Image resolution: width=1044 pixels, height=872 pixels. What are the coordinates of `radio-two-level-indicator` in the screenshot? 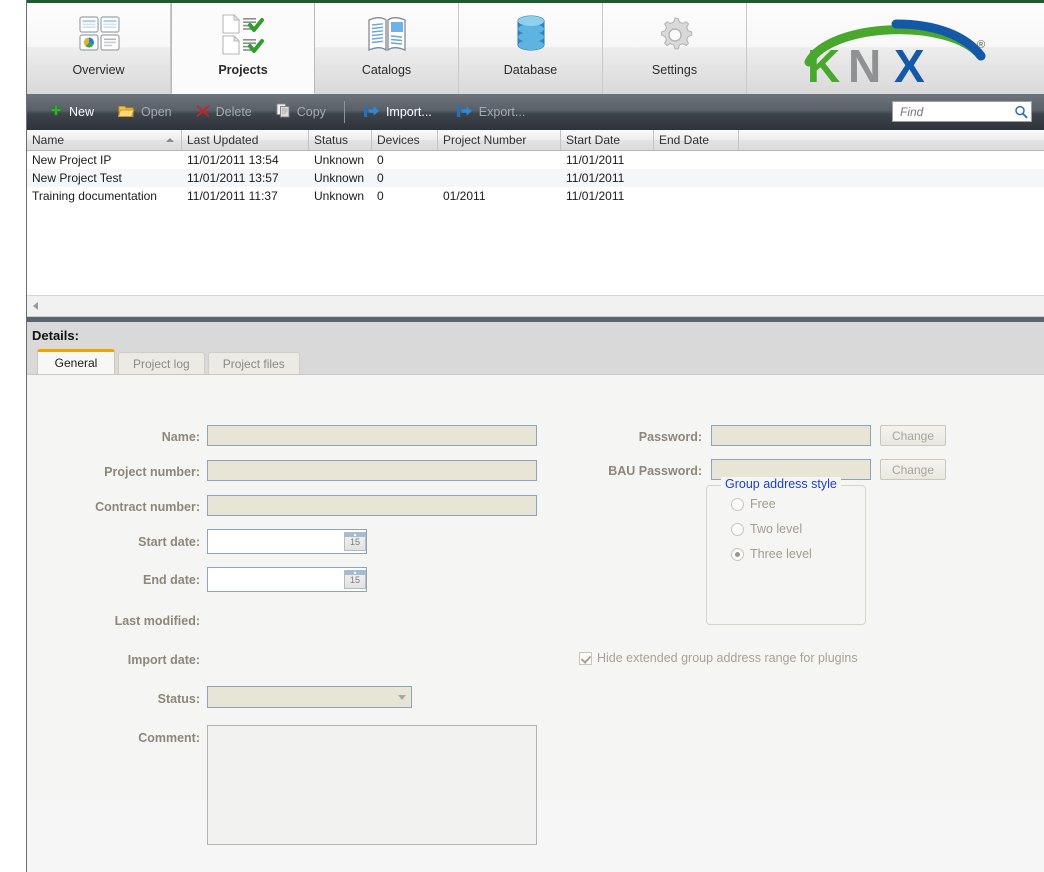 It's located at (737, 529).